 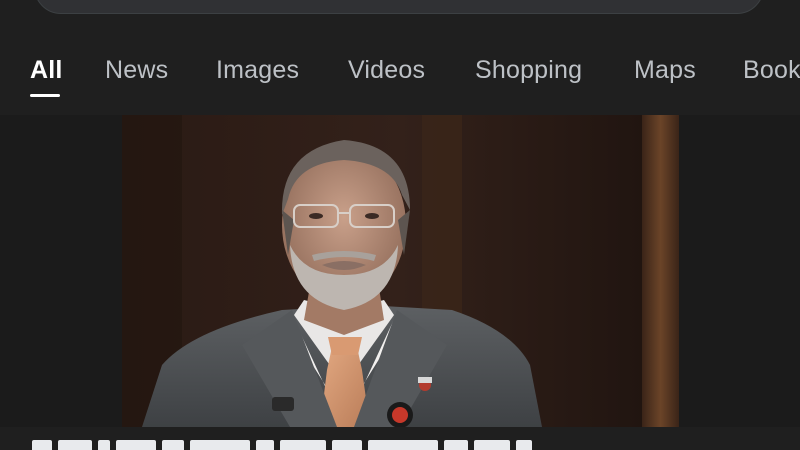 What do you see at coordinates (136, 70) in the screenshot?
I see `tab-news: News` at bounding box center [136, 70].